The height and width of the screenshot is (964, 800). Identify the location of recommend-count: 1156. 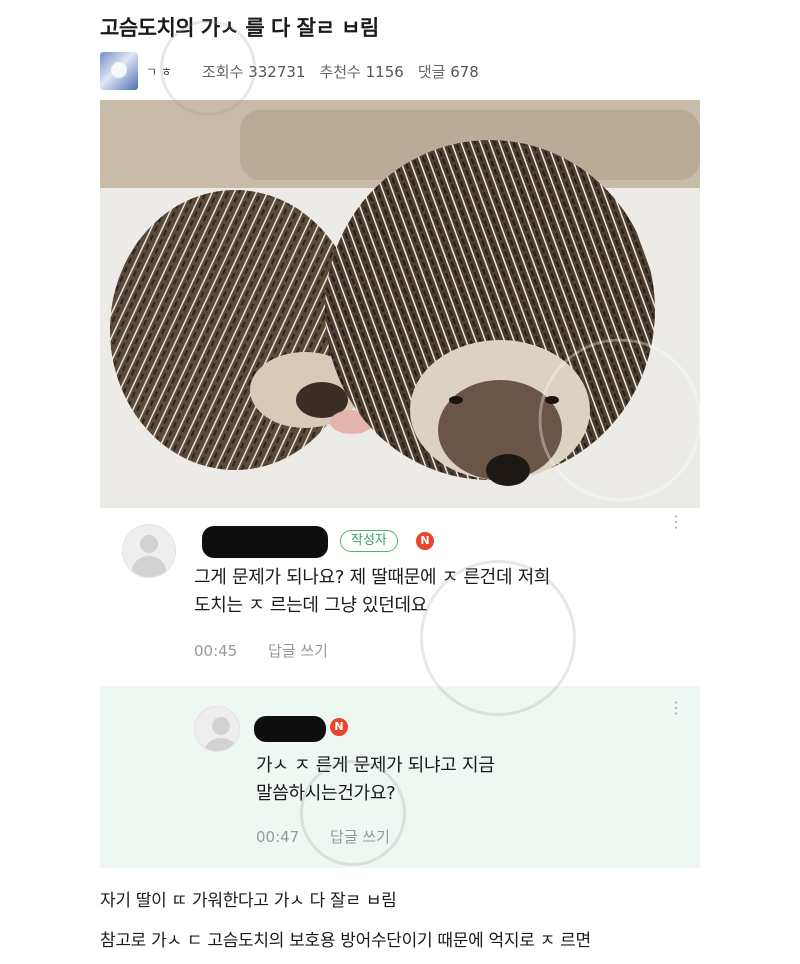
(384, 71).